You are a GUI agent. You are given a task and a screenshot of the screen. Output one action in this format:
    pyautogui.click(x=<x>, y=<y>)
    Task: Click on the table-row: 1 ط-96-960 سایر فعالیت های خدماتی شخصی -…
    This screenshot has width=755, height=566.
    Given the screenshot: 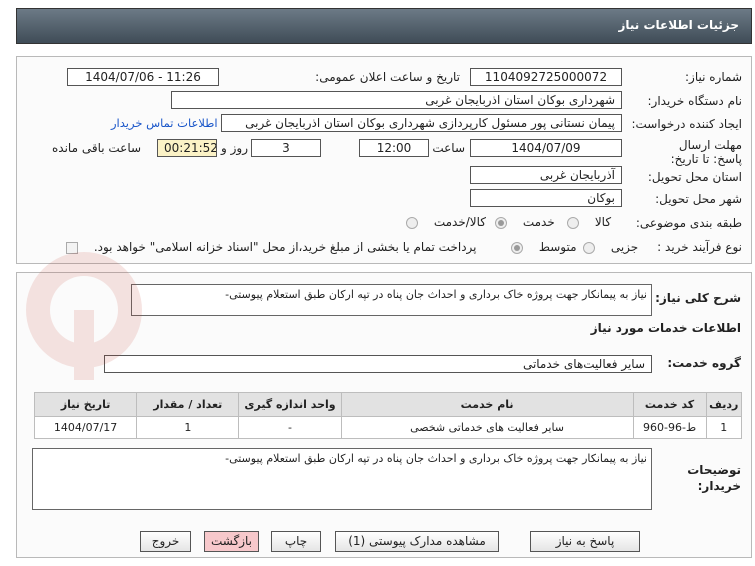 What is the action you would take?
    pyautogui.click(x=388, y=427)
    